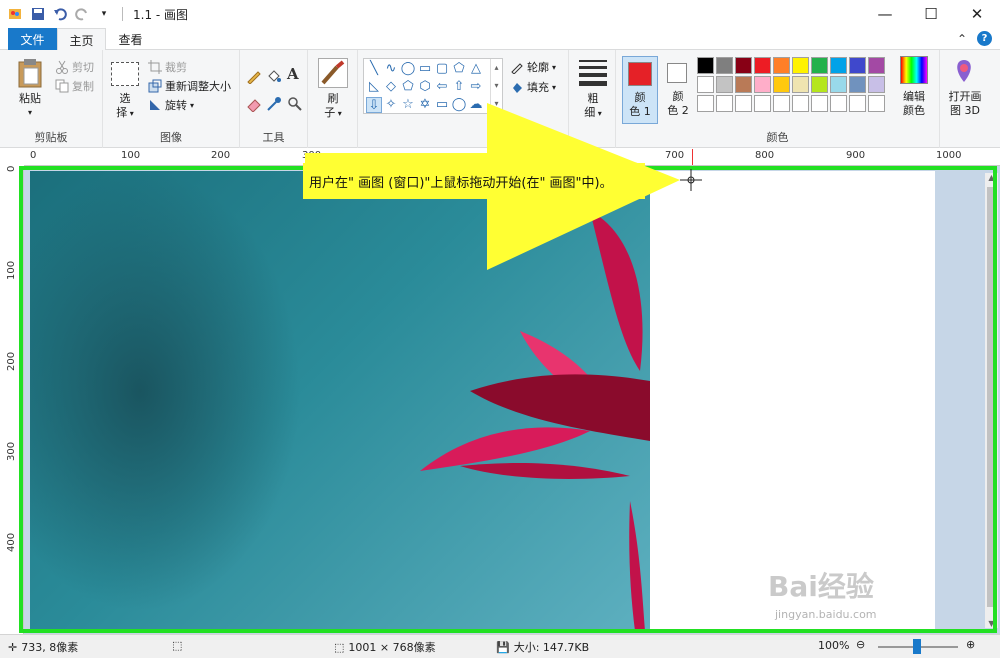 The width and height of the screenshot is (1000, 658). What do you see at coordinates (391, 87) in the screenshot?
I see `diamond-shape-icon: ◇` at bounding box center [391, 87].